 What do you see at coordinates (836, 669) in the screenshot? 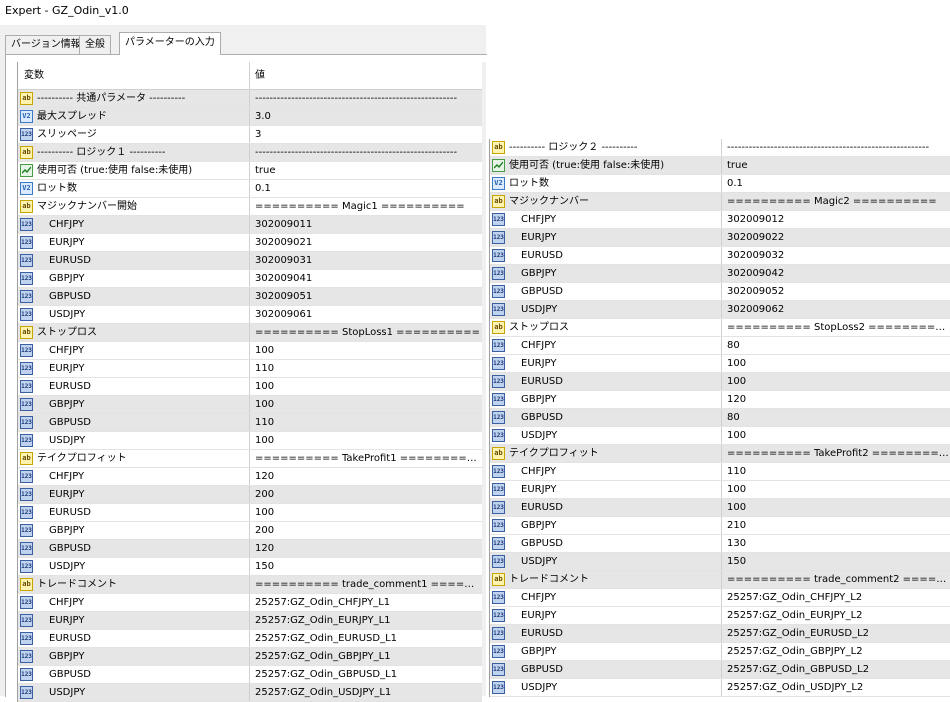
I see `parameter-value: 25257:GZ_Odin_GBPUSD_L2` at bounding box center [836, 669].